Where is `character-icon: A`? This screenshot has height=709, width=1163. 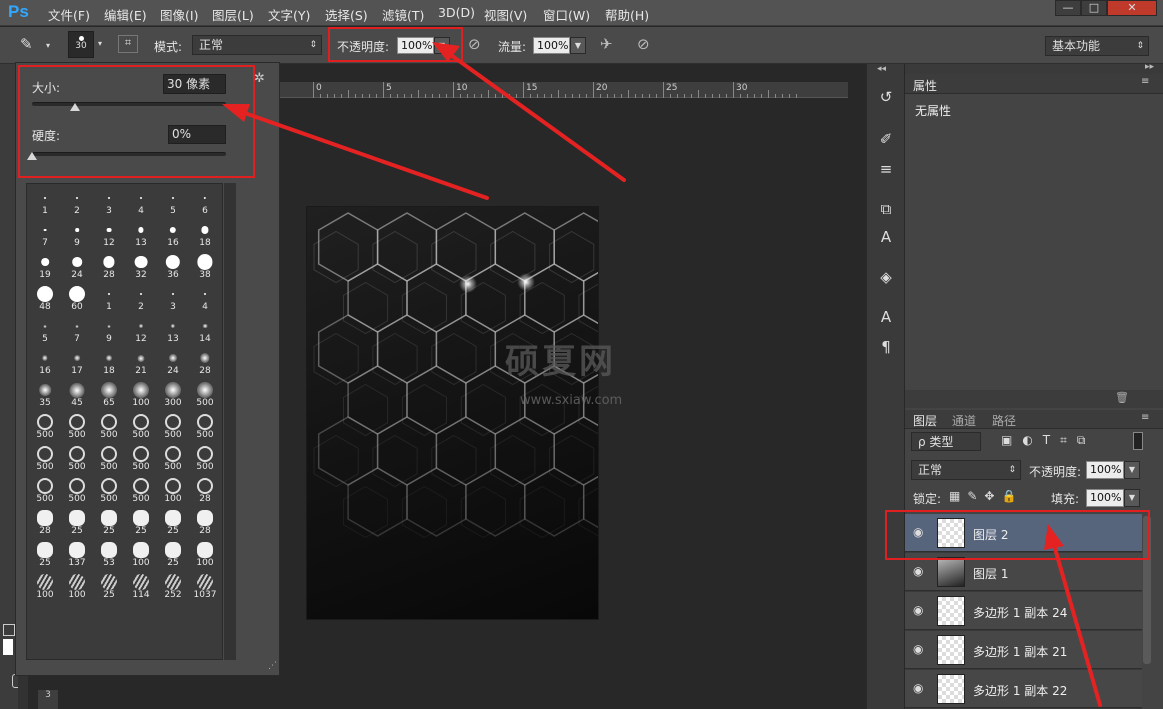 character-icon: A is located at coordinates (886, 317).